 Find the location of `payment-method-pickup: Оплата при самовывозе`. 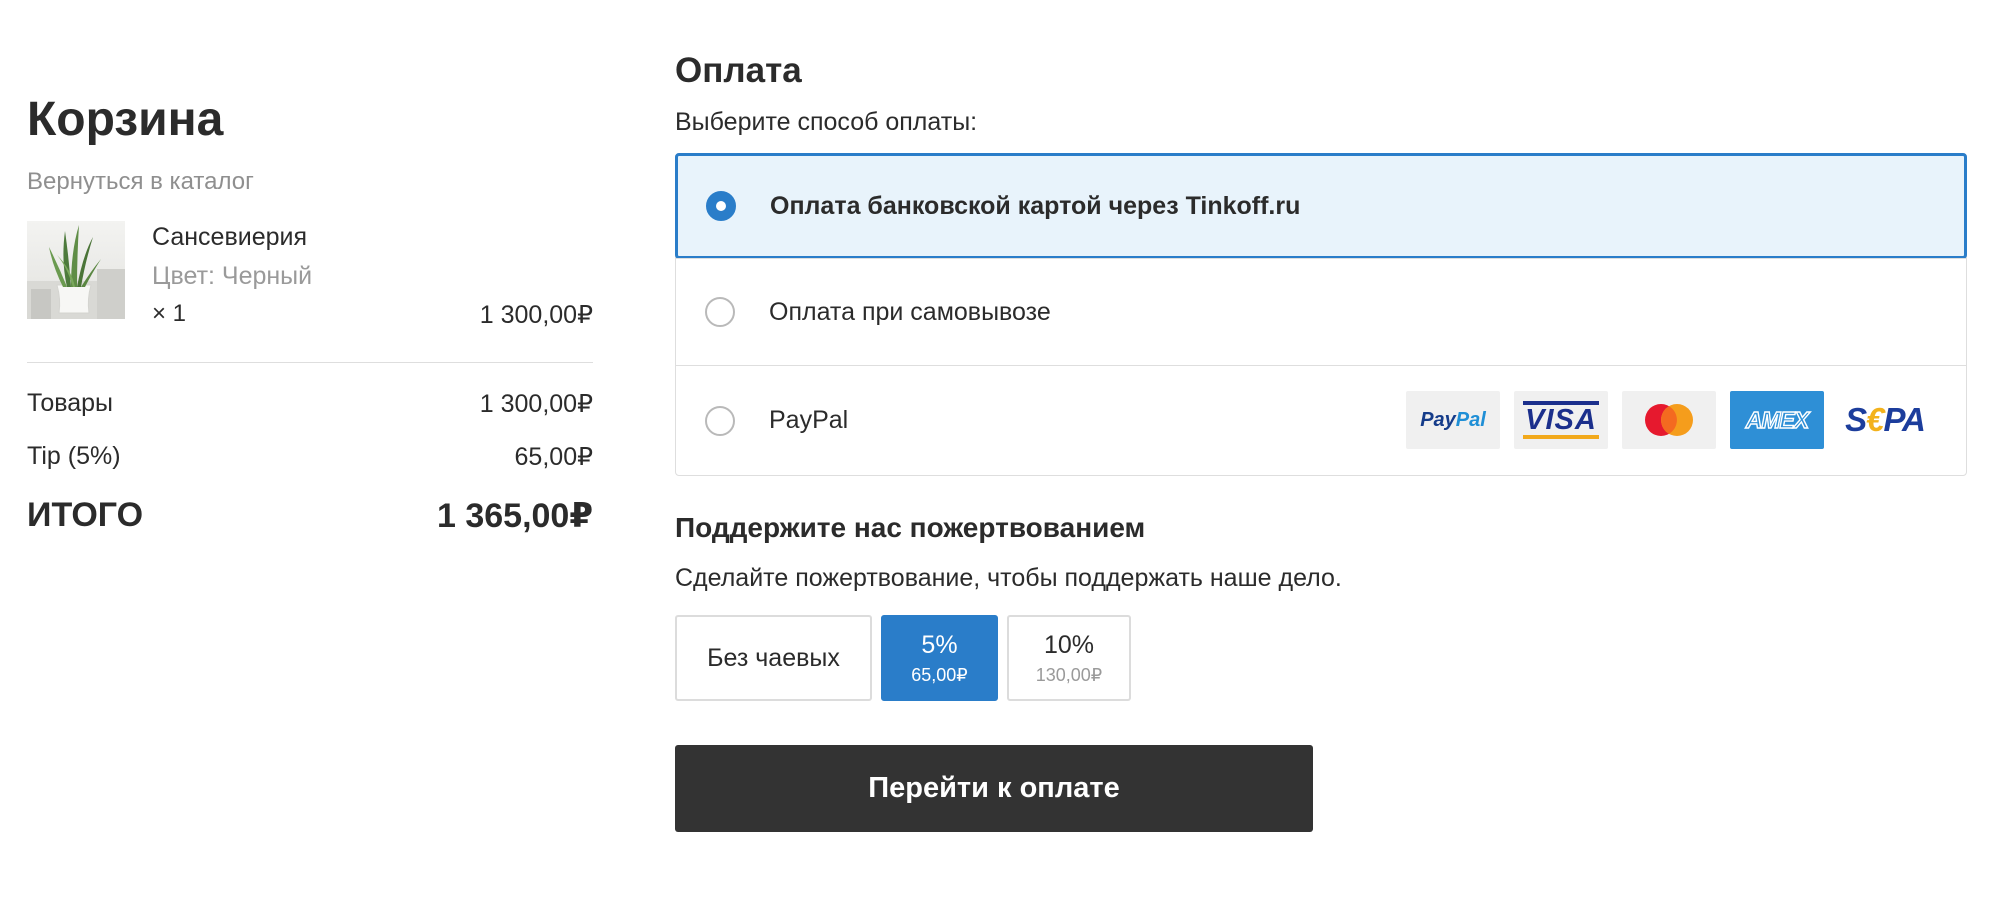

payment-method-pickup: Оплата при самовывозе is located at coordinates (1321, 311).